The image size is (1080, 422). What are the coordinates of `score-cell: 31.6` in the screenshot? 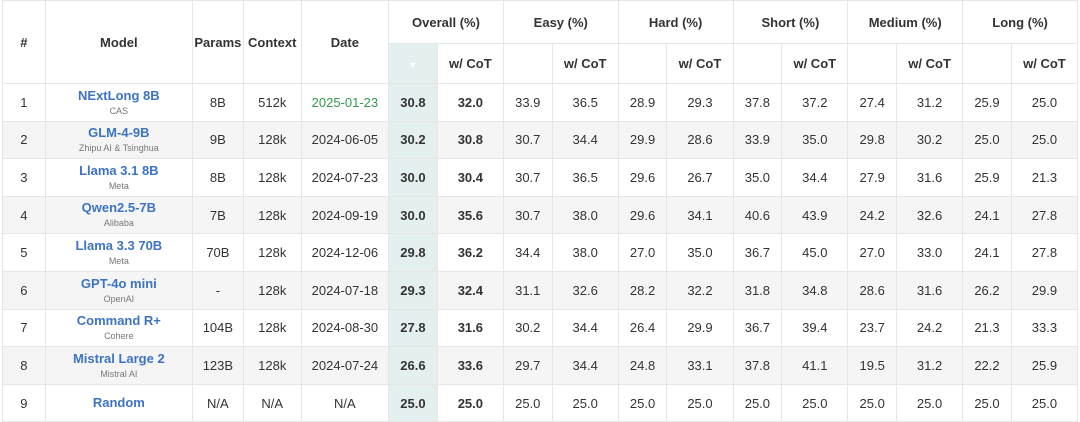 It's located at (470, 328).